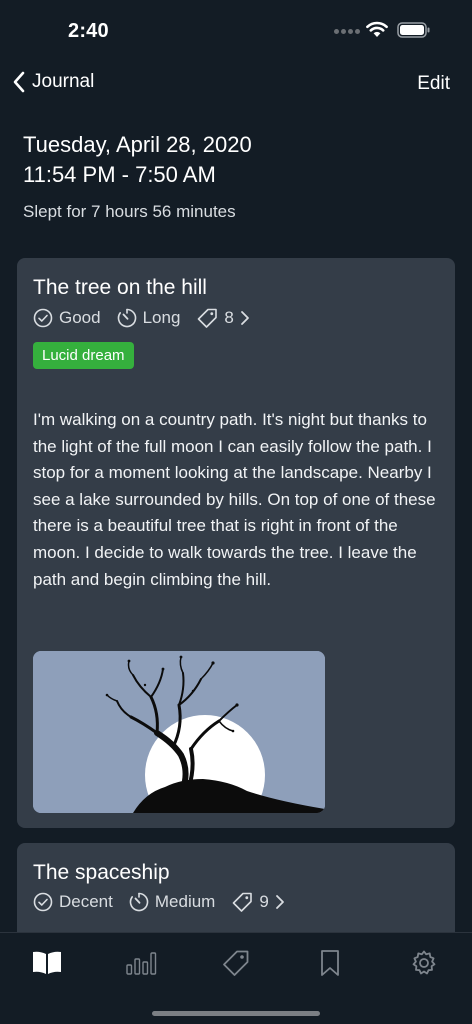 The image size is (472, 1024). I want to click on dream-meta-row: Good Long 8, so click(149, 318).